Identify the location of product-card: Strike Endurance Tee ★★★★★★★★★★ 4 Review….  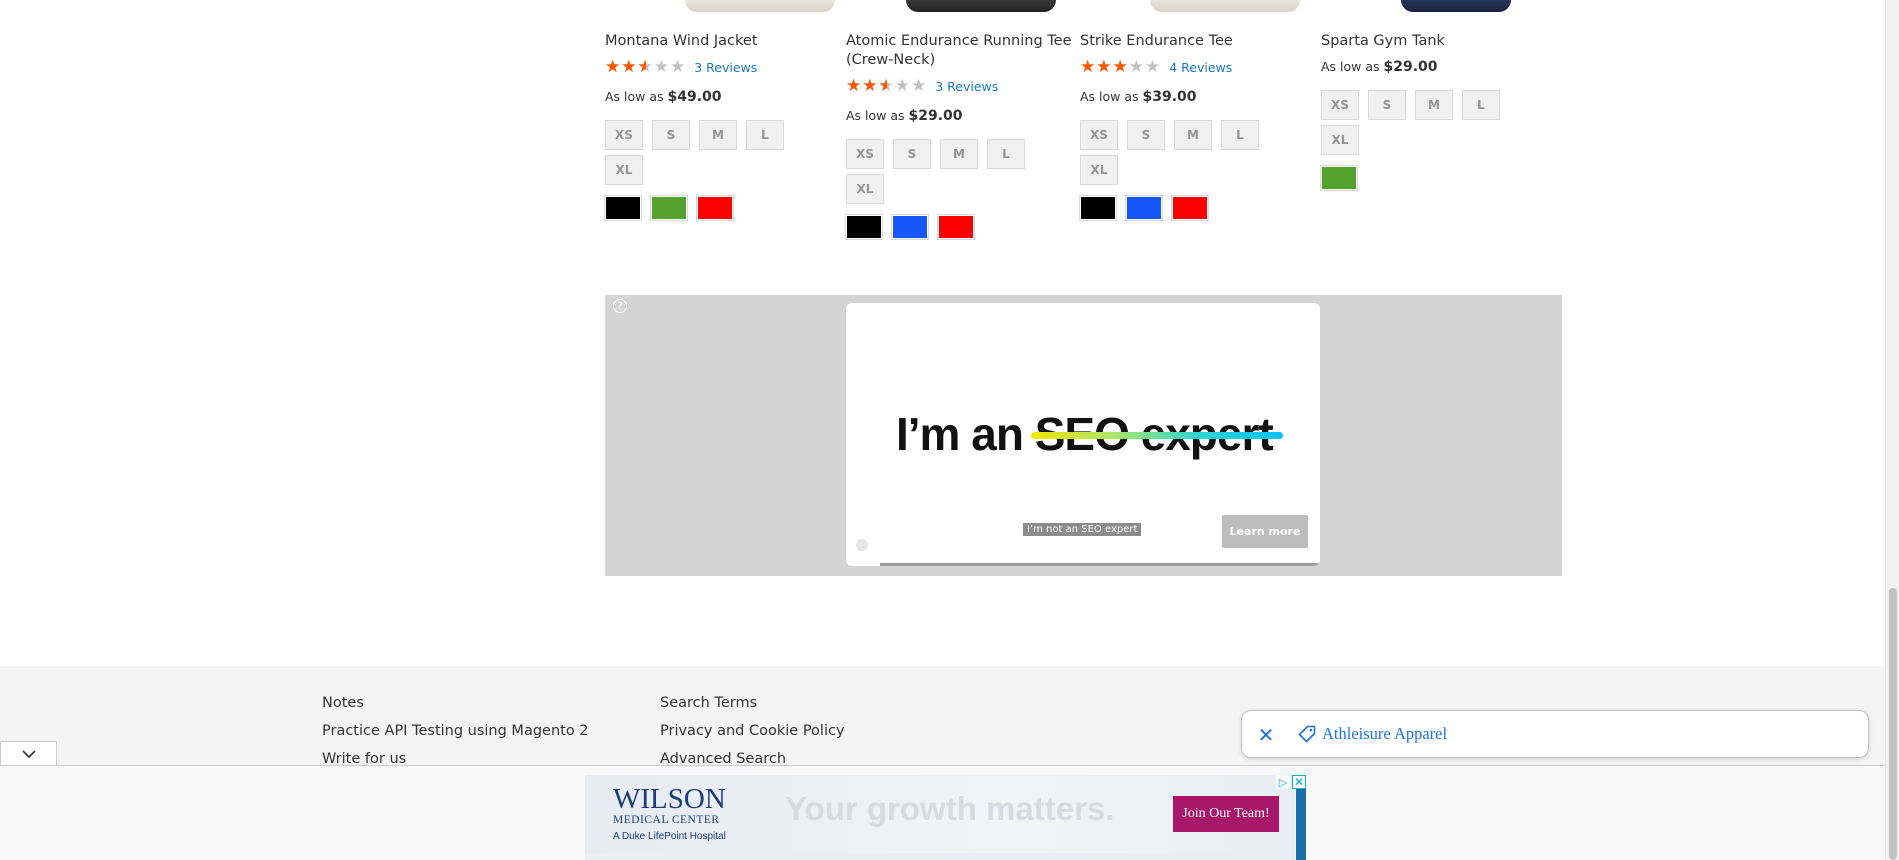
(1194, 110).